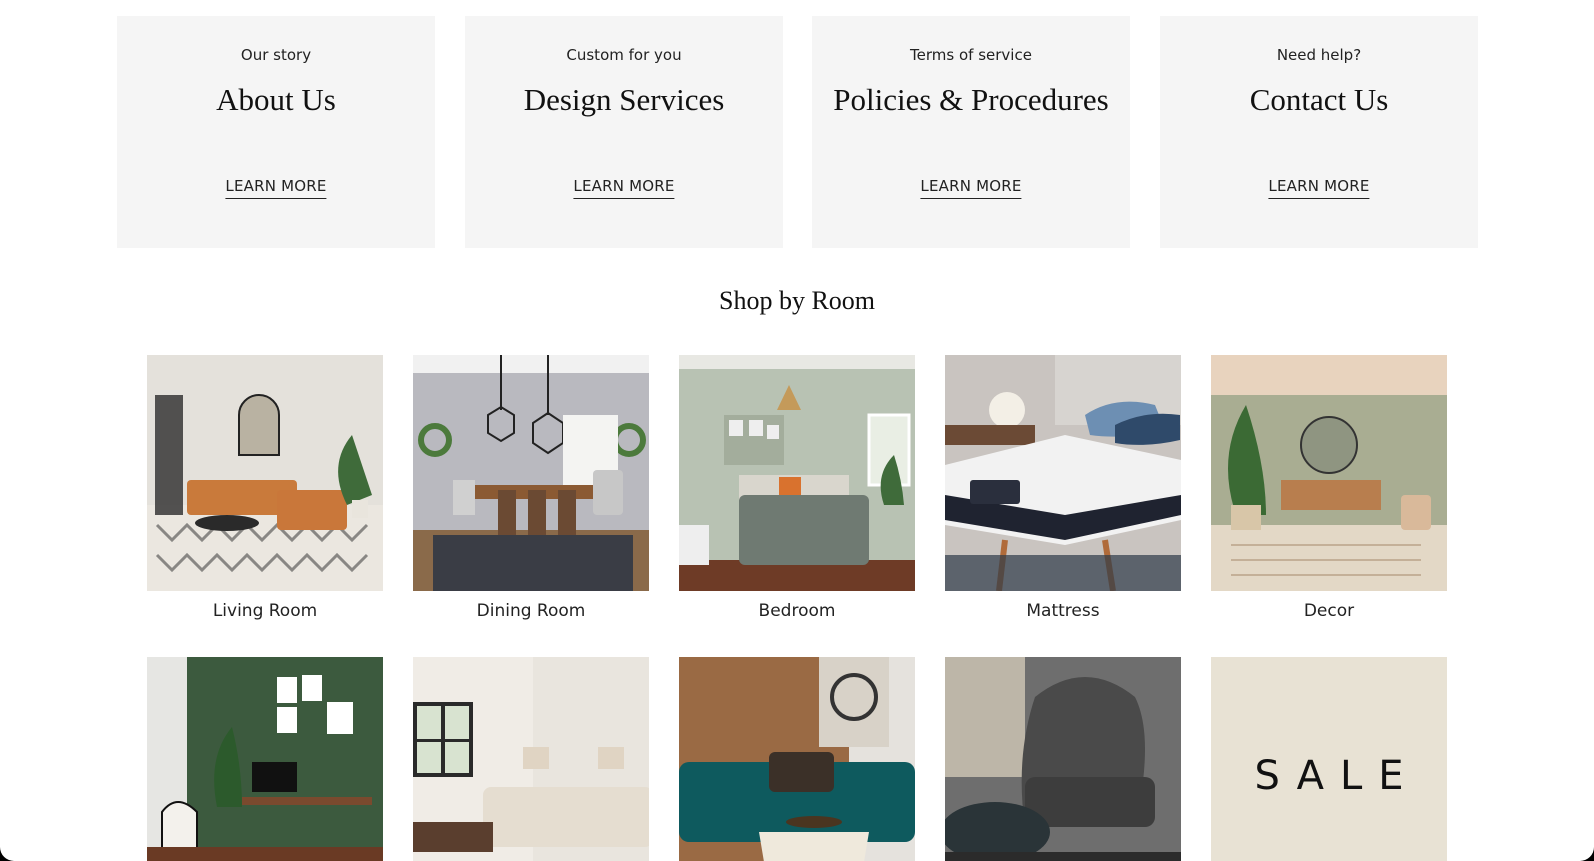 The image size is (1594, 861). Describe the element at coordinates (531, 473) in the screenshot. I see `dining-room-image` at that location.